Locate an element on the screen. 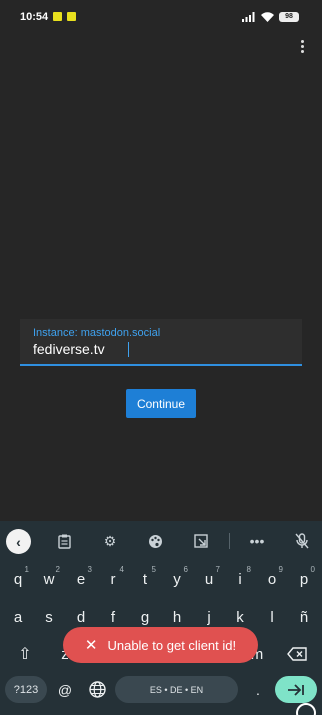 This screenshot has height=715, width=322. clipboard-icon is located at coordinates (64, 541).